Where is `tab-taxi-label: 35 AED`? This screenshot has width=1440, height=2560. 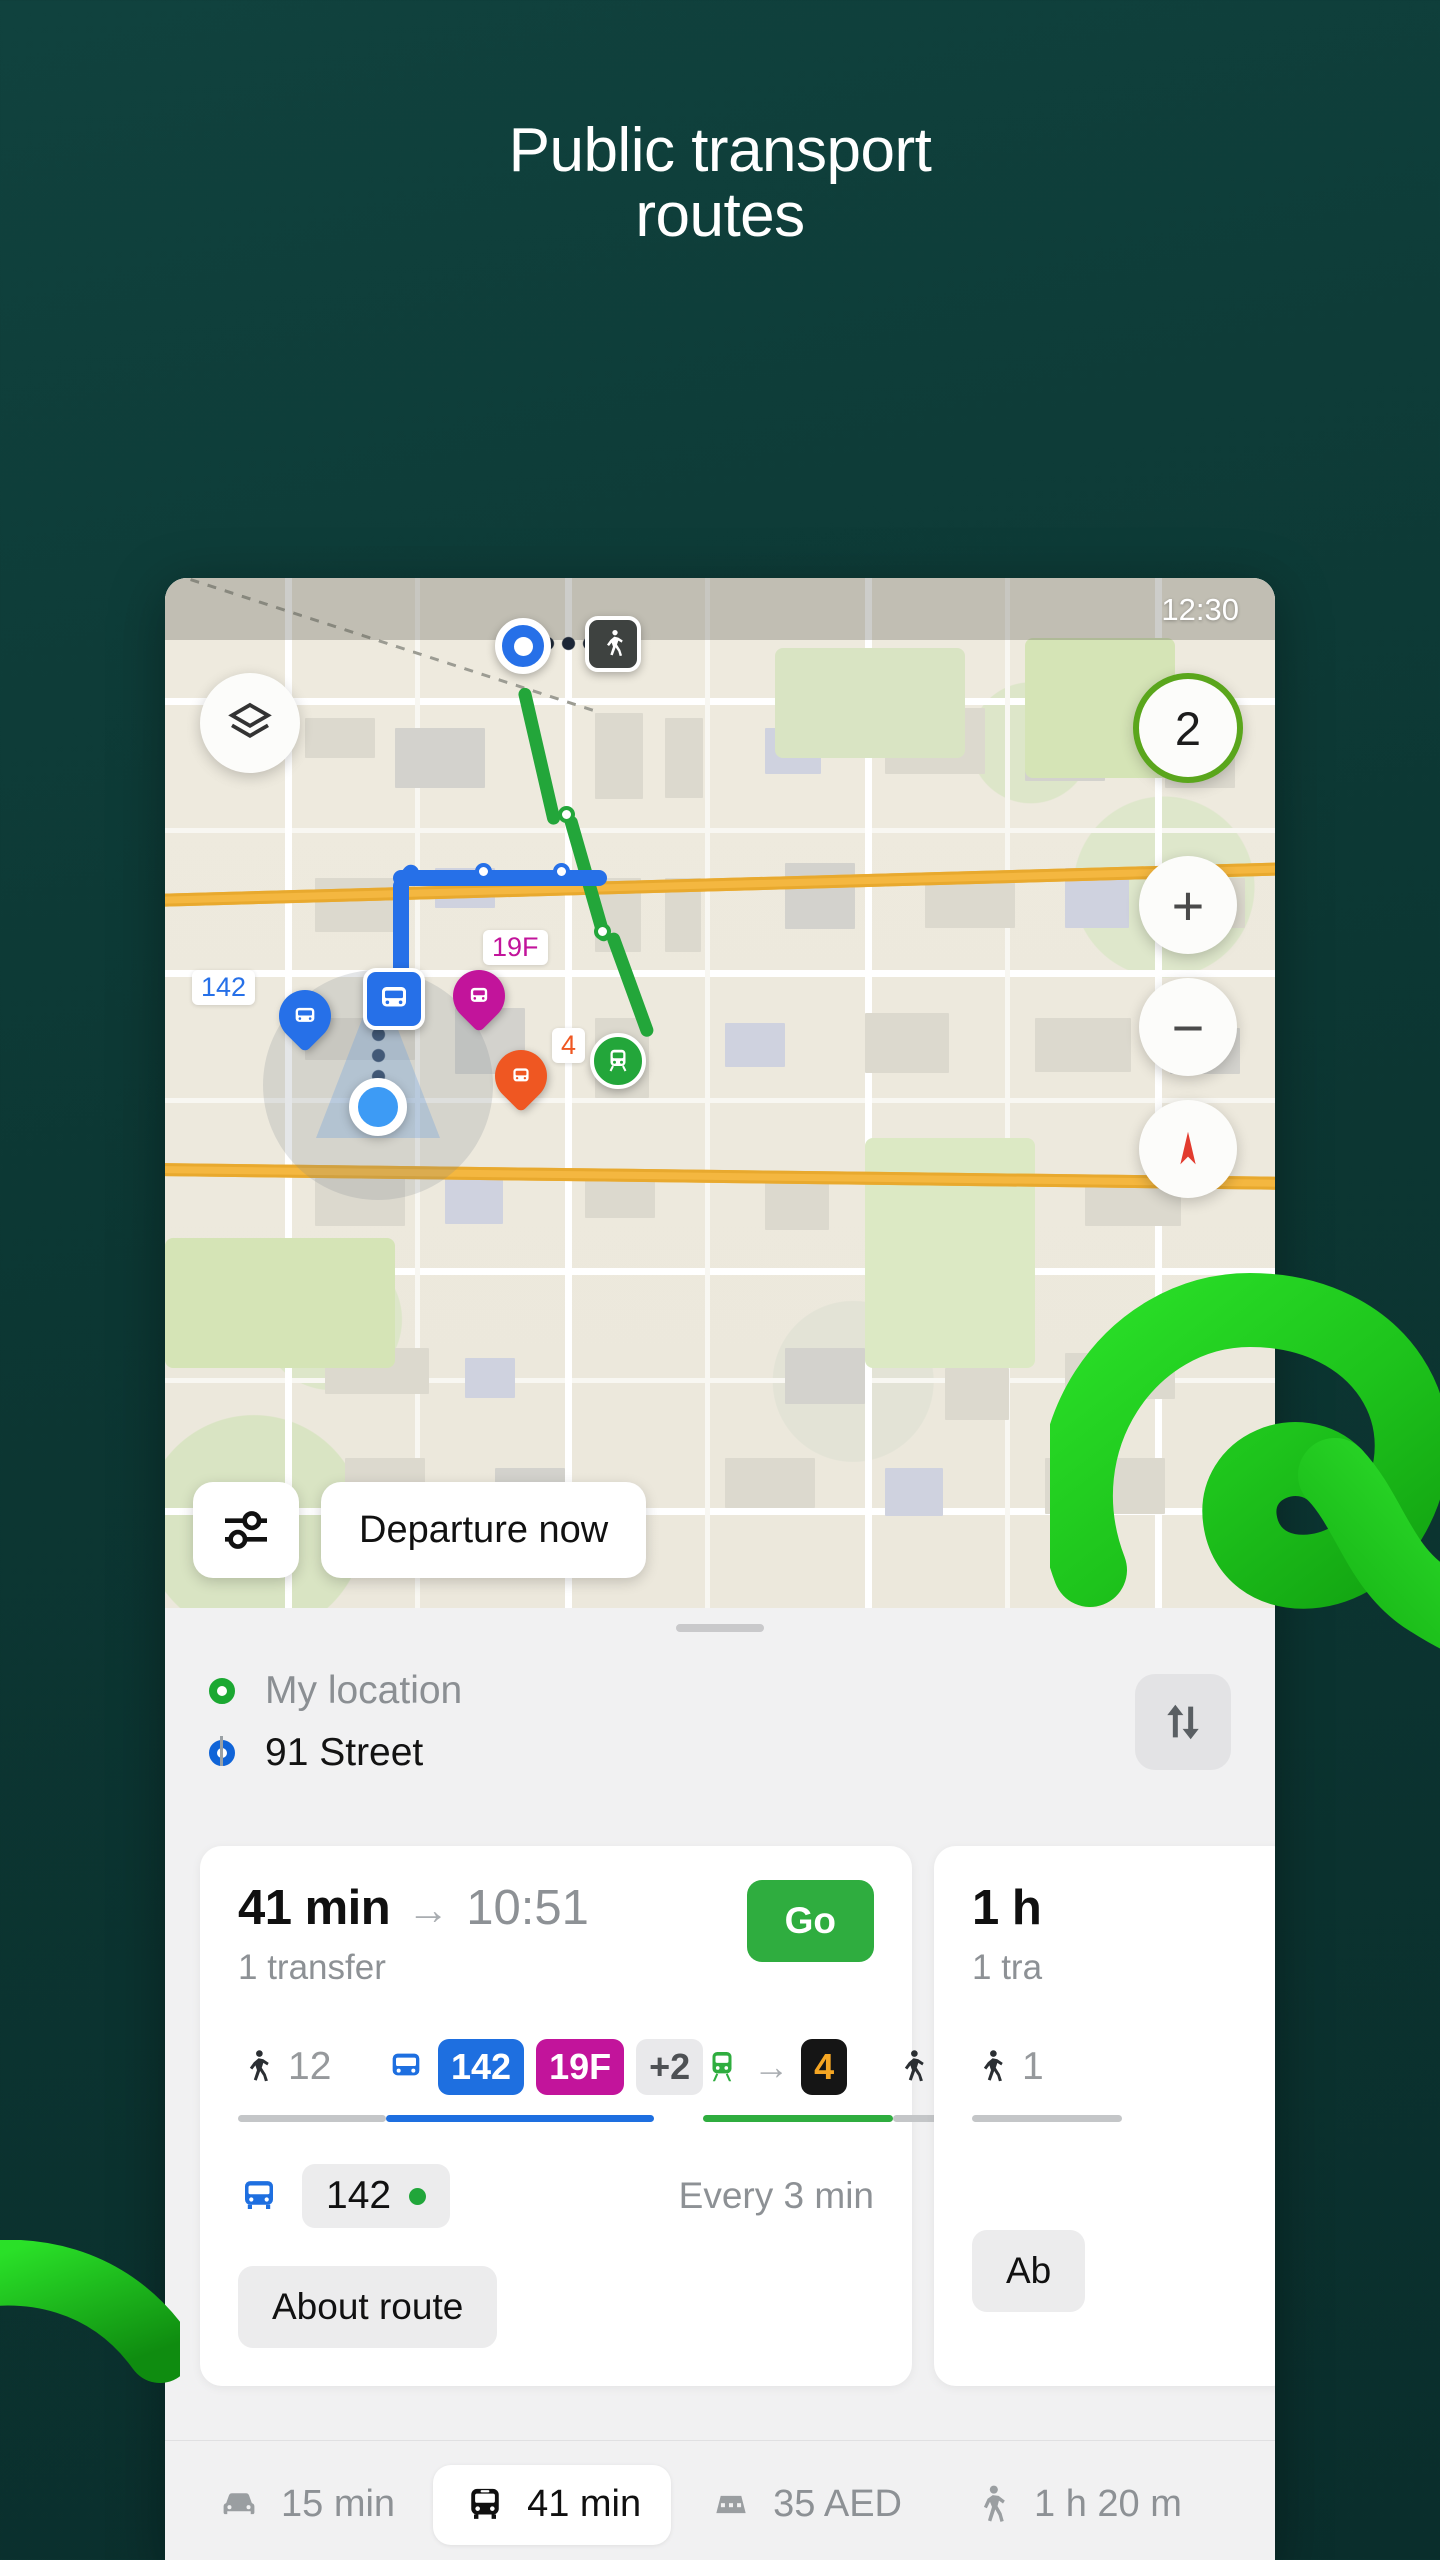
tab-taxi-label: 35 AED is located at coordinates (837, 2504).